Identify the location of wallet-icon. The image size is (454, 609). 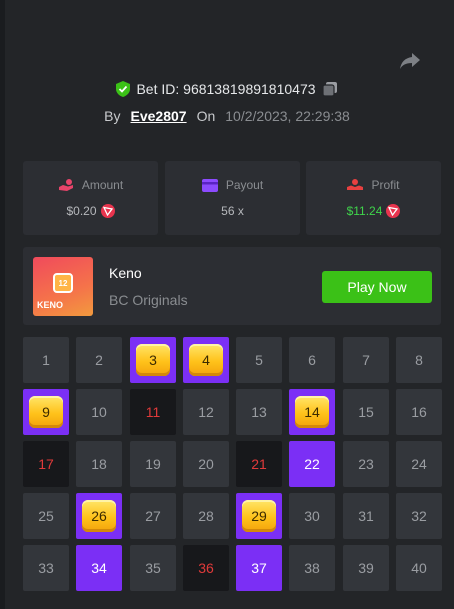
(209, 185).